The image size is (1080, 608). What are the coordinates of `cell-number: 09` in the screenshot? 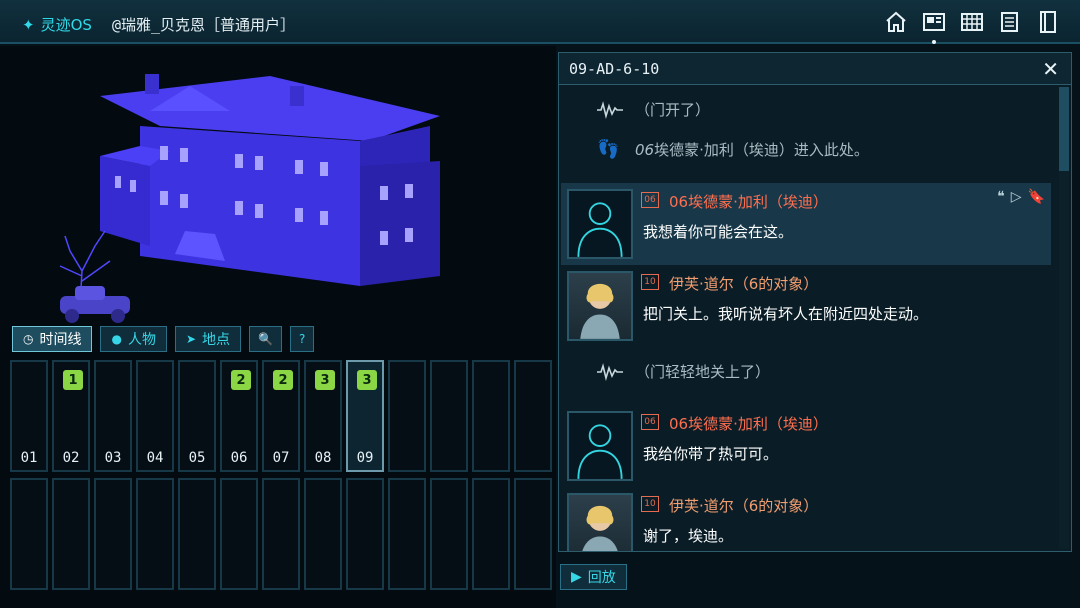 It's located at (365, 458).